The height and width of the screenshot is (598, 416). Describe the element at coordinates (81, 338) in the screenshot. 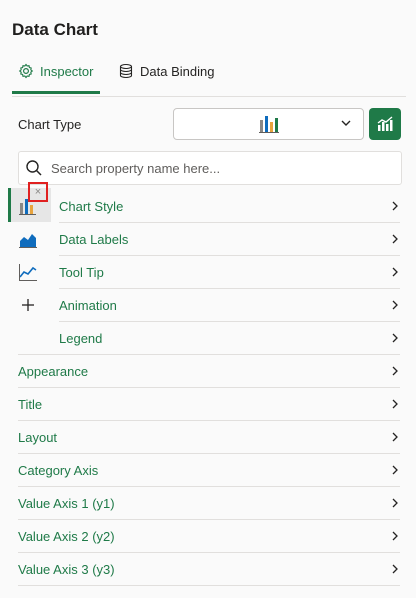

I see `section-label: Legend` at that location.